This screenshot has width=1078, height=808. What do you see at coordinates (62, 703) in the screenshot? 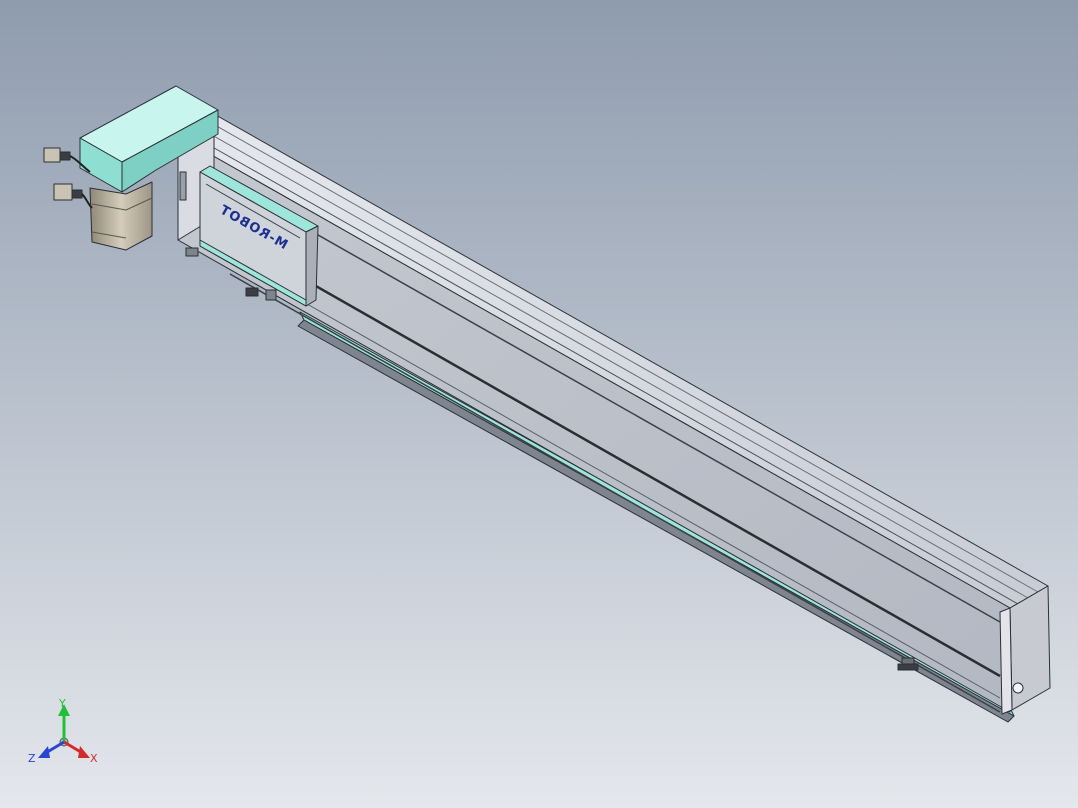
I see `y-axis-label: Y` at bounding box center [62, 703].